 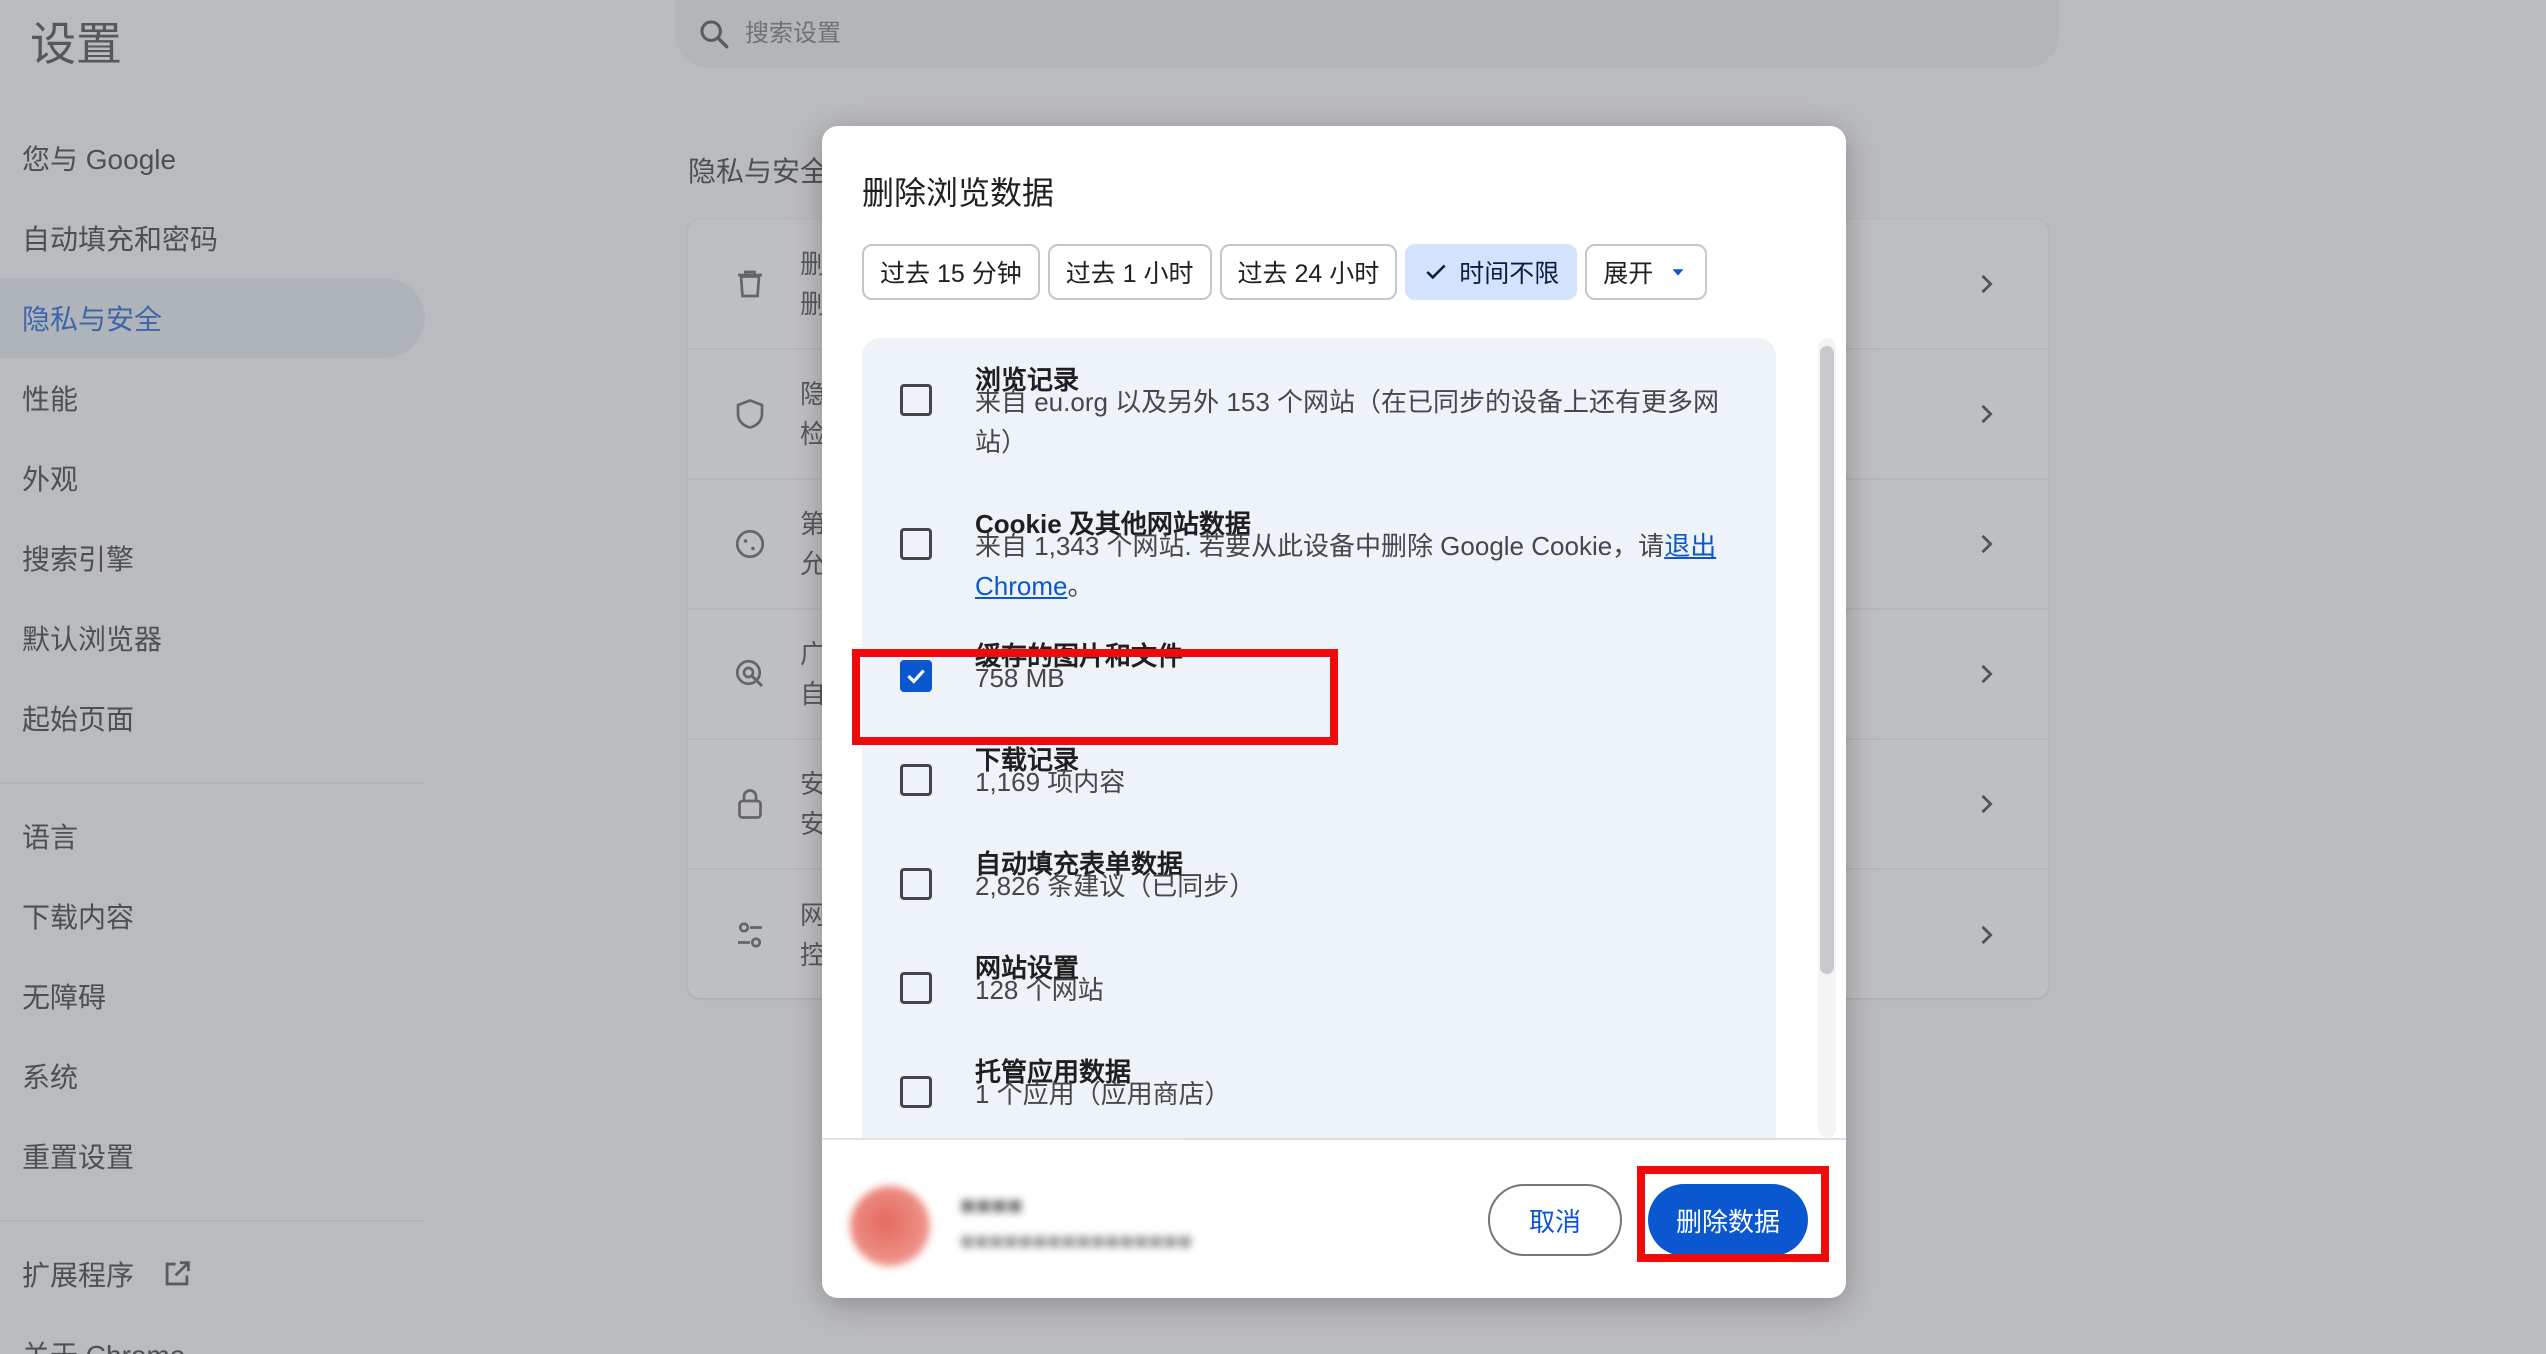 I want to click on checkbox-autofill-data, so click(x=916, y=884).